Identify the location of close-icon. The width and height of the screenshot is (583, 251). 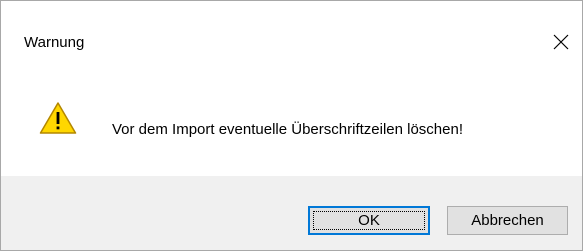
(561, 42).